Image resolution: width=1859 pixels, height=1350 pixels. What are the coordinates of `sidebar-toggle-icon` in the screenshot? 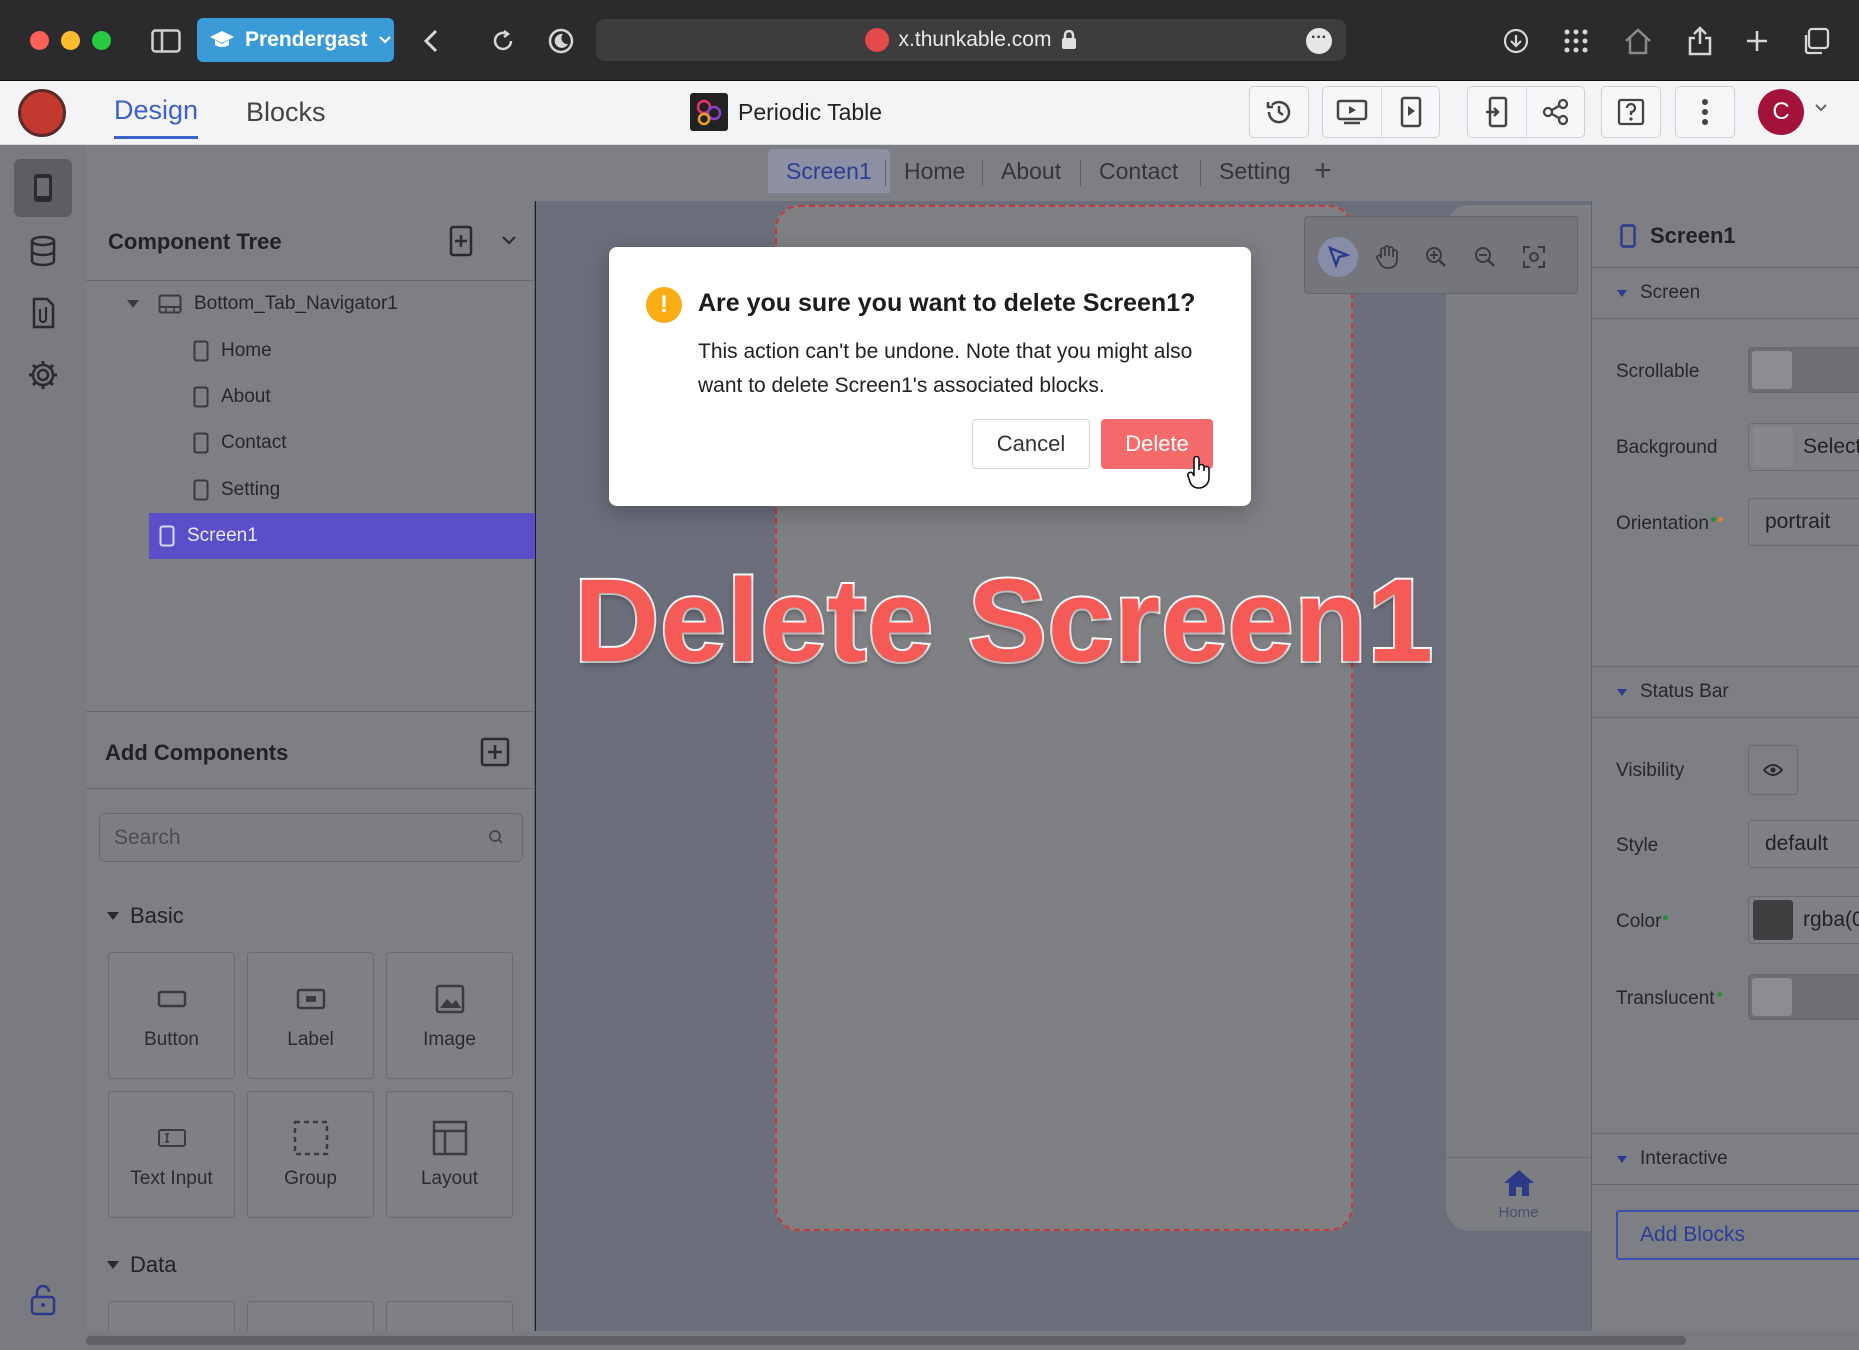 It's located at (166, 41).